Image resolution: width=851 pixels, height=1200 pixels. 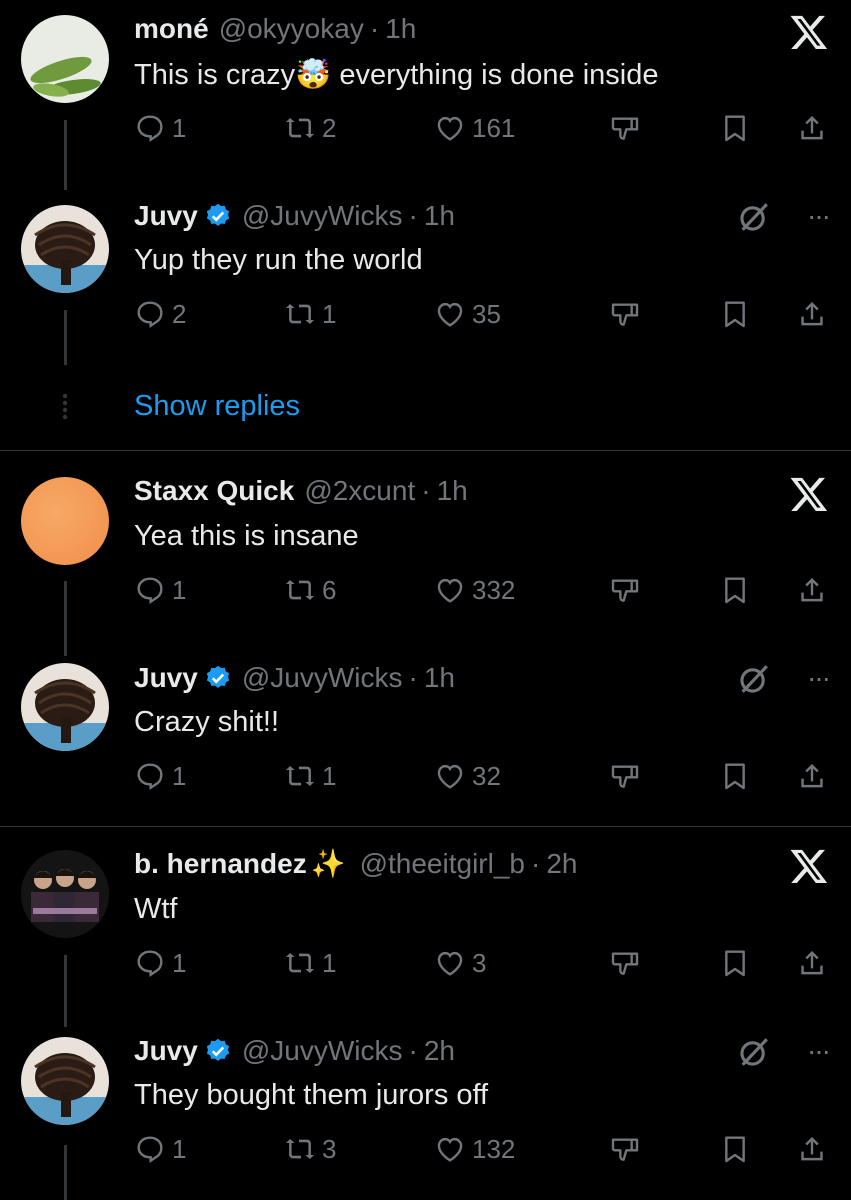 I want to click on show-replies-link: Show replies, so click(x=217, y=406).